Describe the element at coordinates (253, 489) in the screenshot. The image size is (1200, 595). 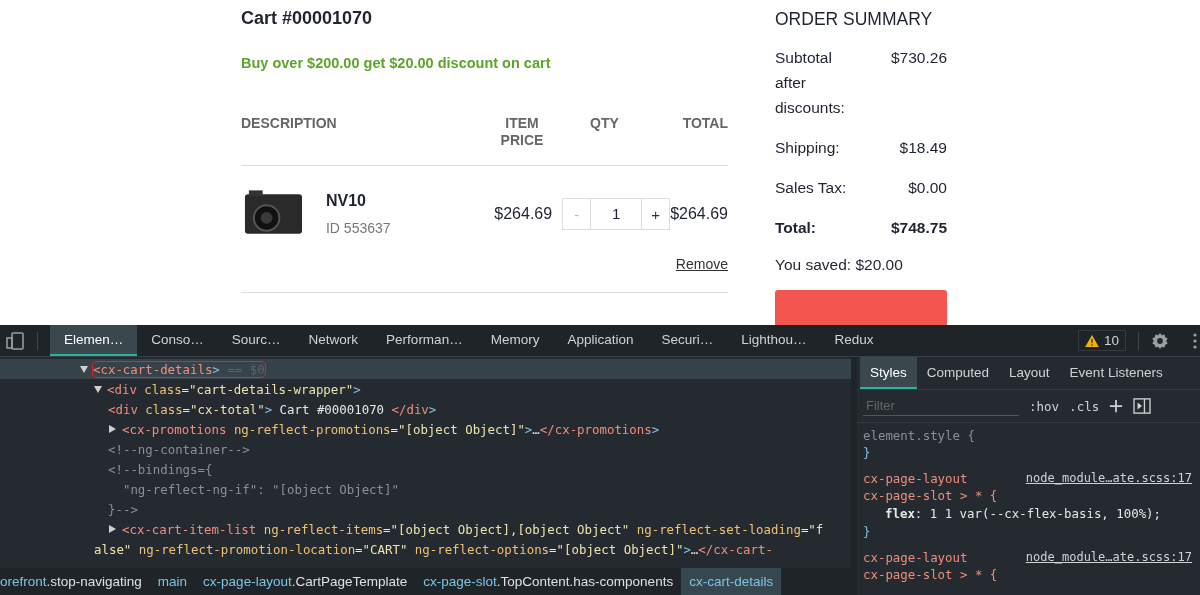
I see `code-line: "ng-reflect-ng-if": "[object Object]"` at that location.